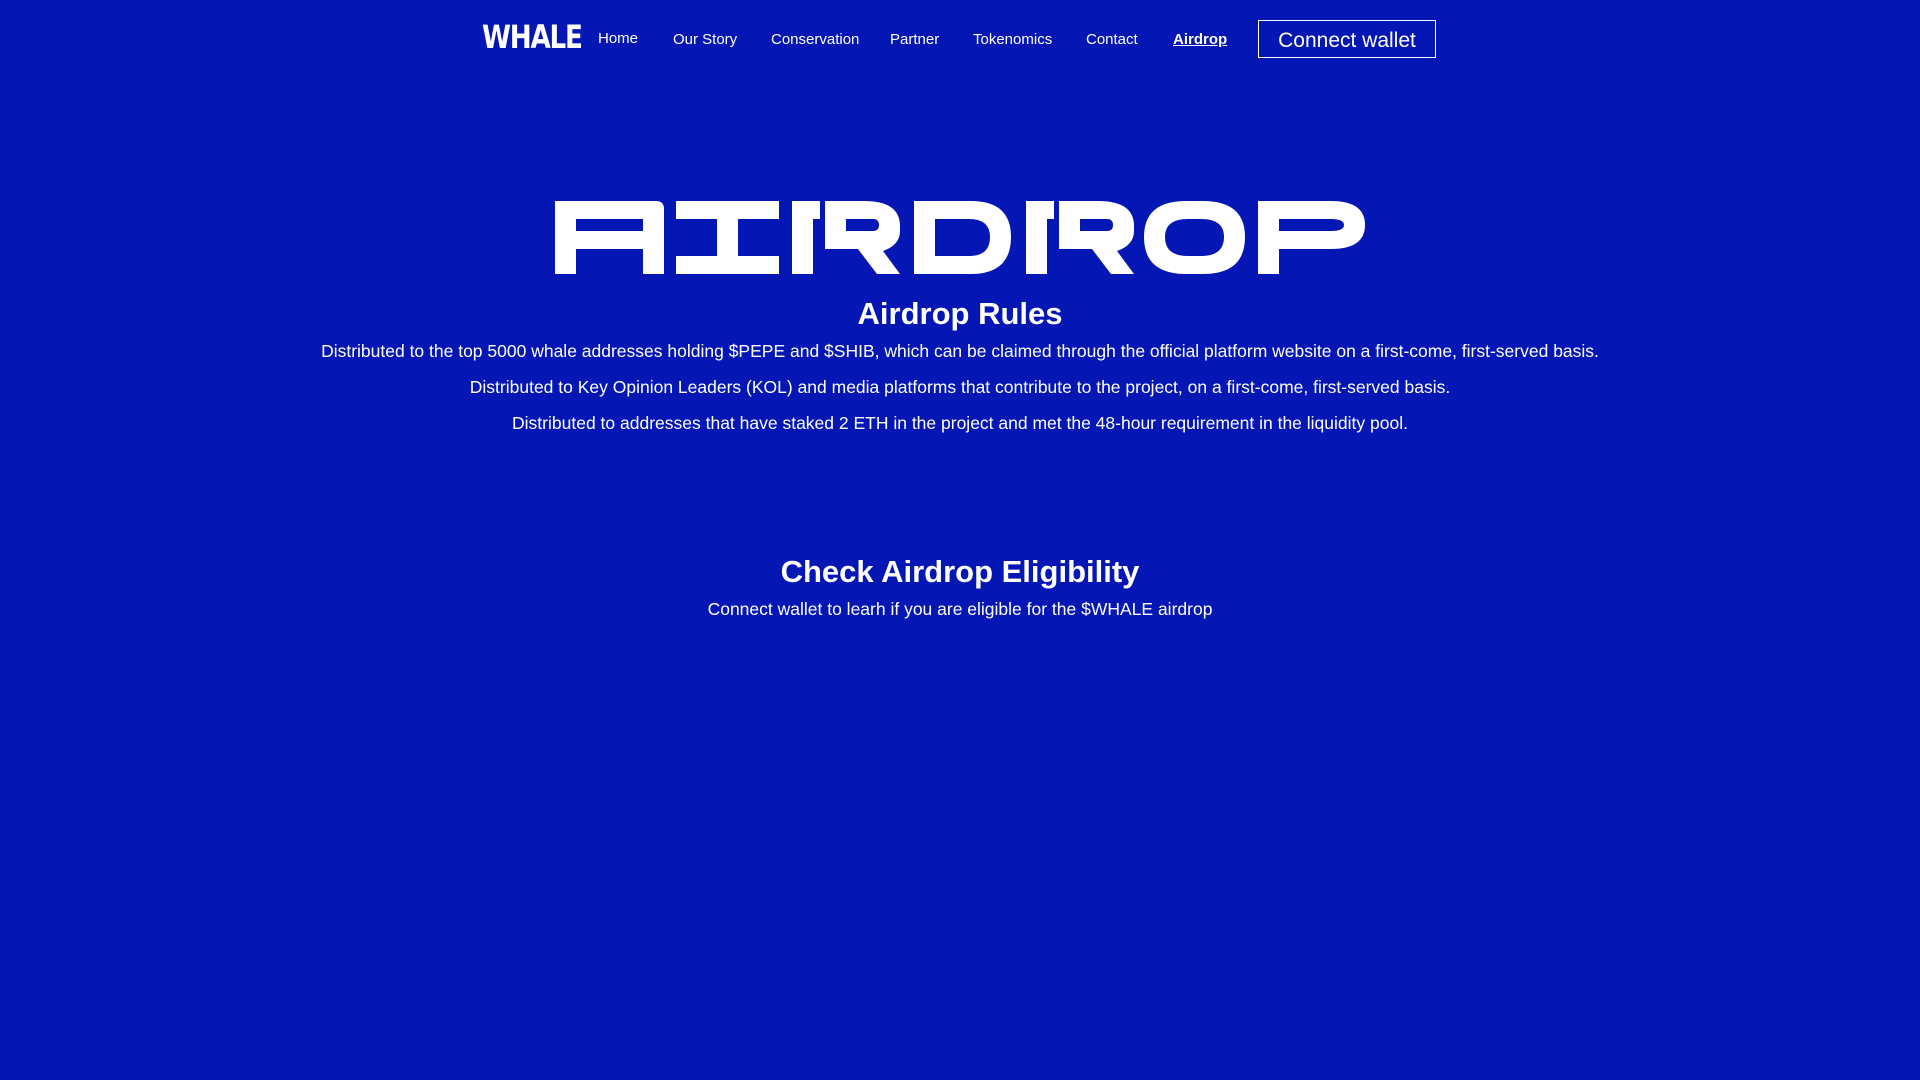 The height and width of the screenshot is (1080, 1920). What do you see at coordinates (960, 313) in the screenshot?
I see `airdrop-rules-title: Airdrop Rules` at bounding box center [960, 313].